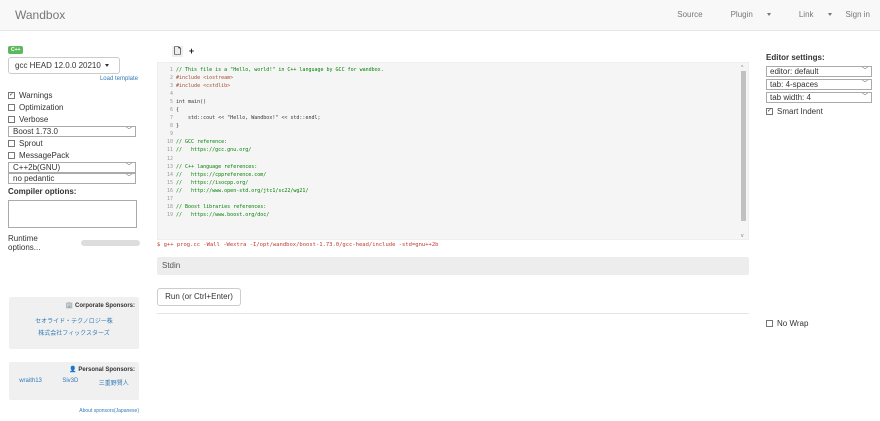  What do you see at coordinates (793, 323) in the screenshot?
I see `no-wrap-label: No Wrap` at bounding box center [793, 323].